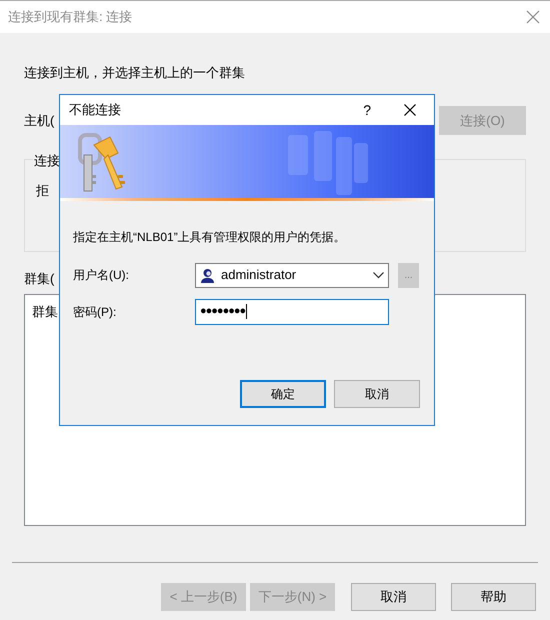 This screenshot has height=620, width=550. Describe the element at coordinates (39, 121) in the screenshot. I see `host-label: 主机(` at that location.